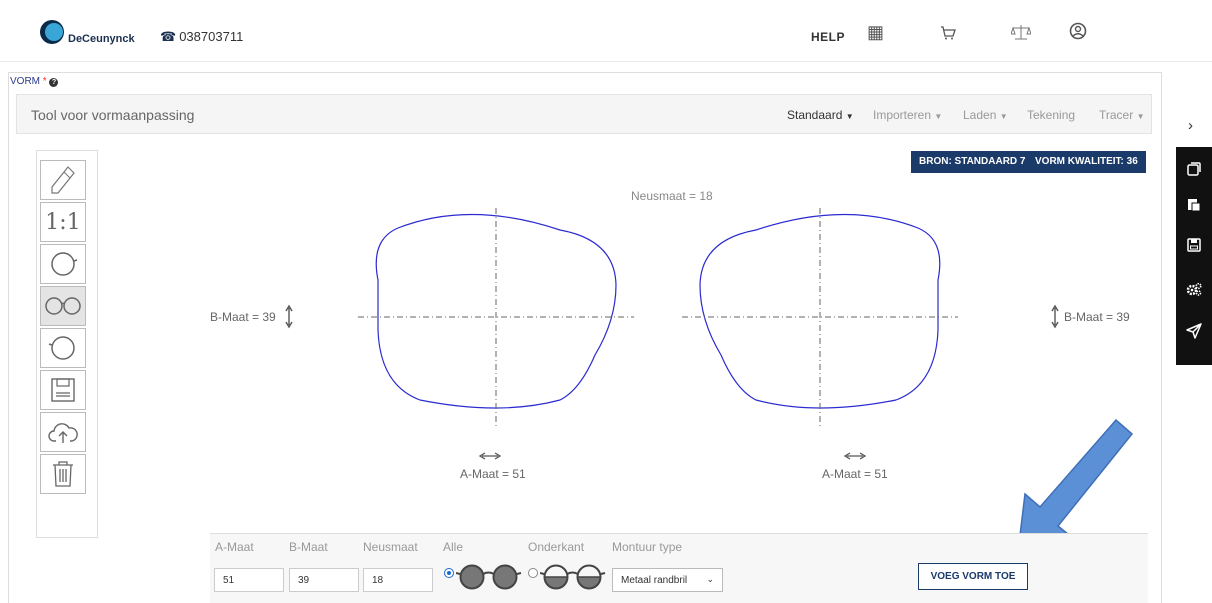 This screenshot has width=1212, height=603. What do you see at coordinates (672, 196) in the screenshot?
I see `neusmaat-label: Neusmaat = 18` at bounding box center [672, 196].